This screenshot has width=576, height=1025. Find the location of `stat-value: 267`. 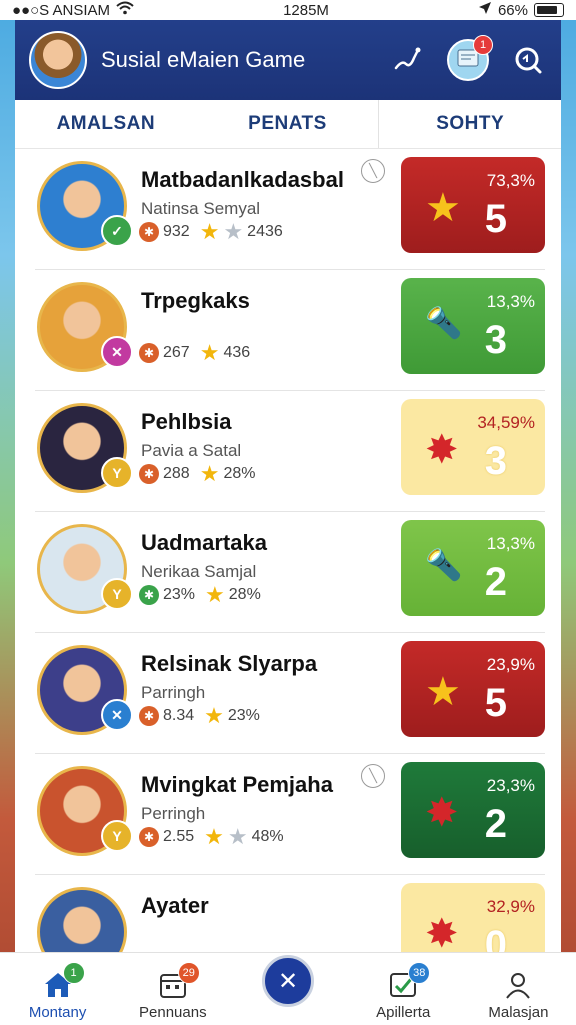

stat-value: 267 is located at coordinates (176, 352).